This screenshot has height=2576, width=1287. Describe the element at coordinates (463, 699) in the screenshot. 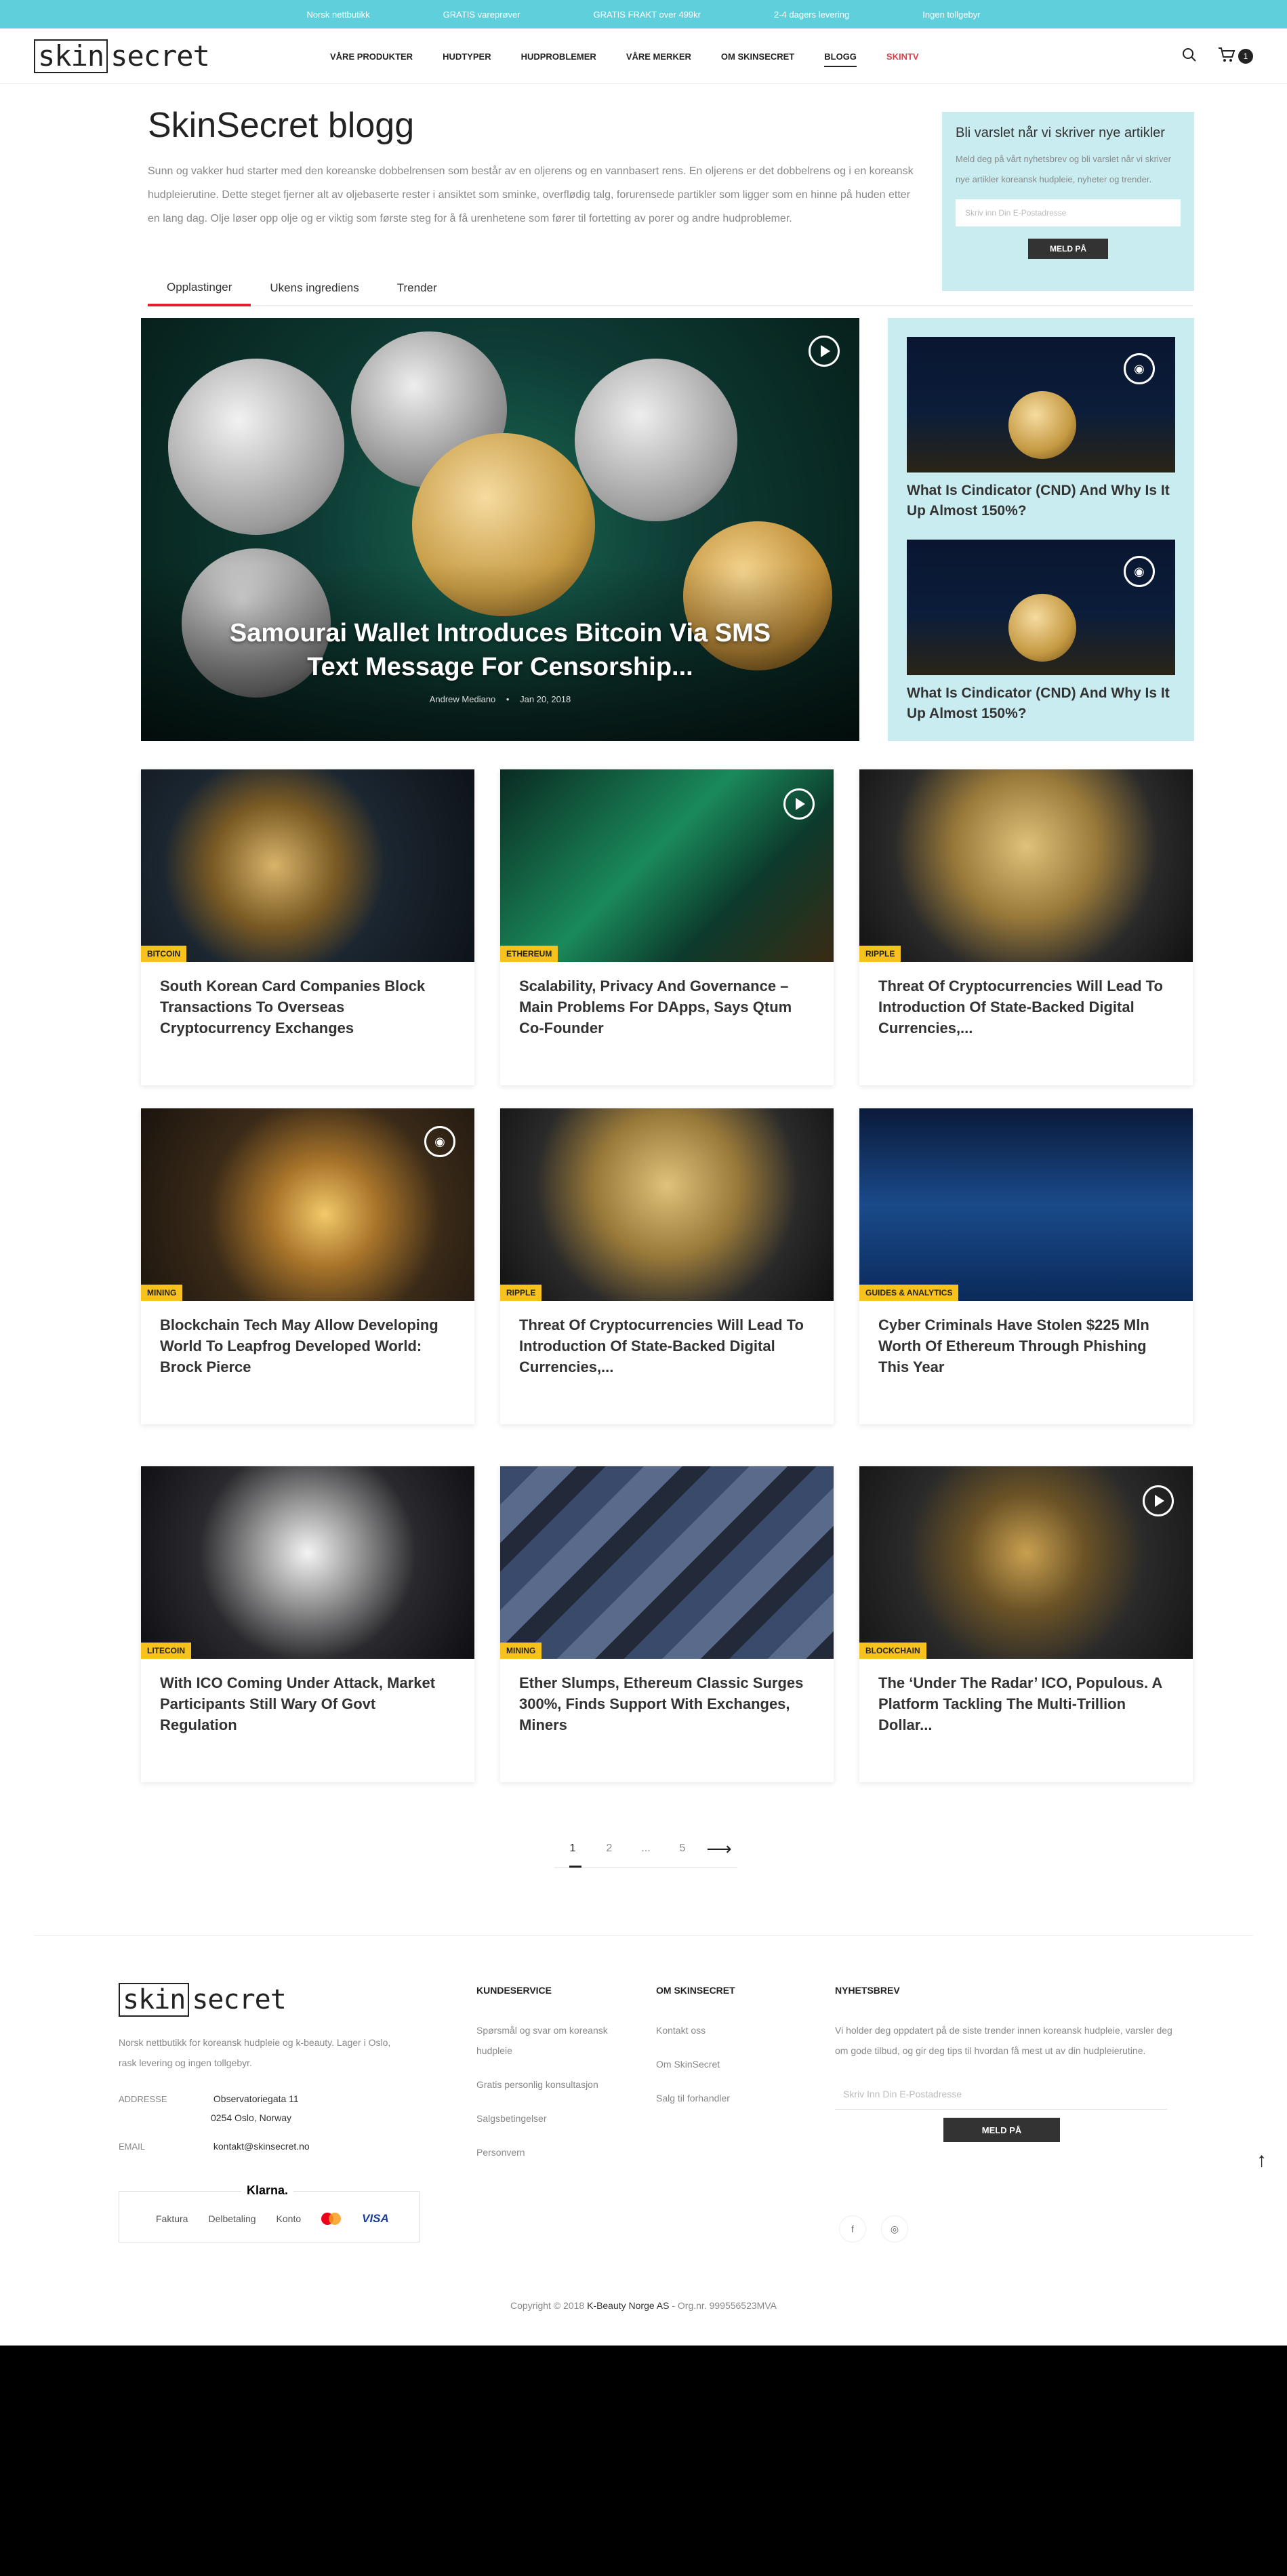

I see `hero-author: Andrew Mediano` at that location.